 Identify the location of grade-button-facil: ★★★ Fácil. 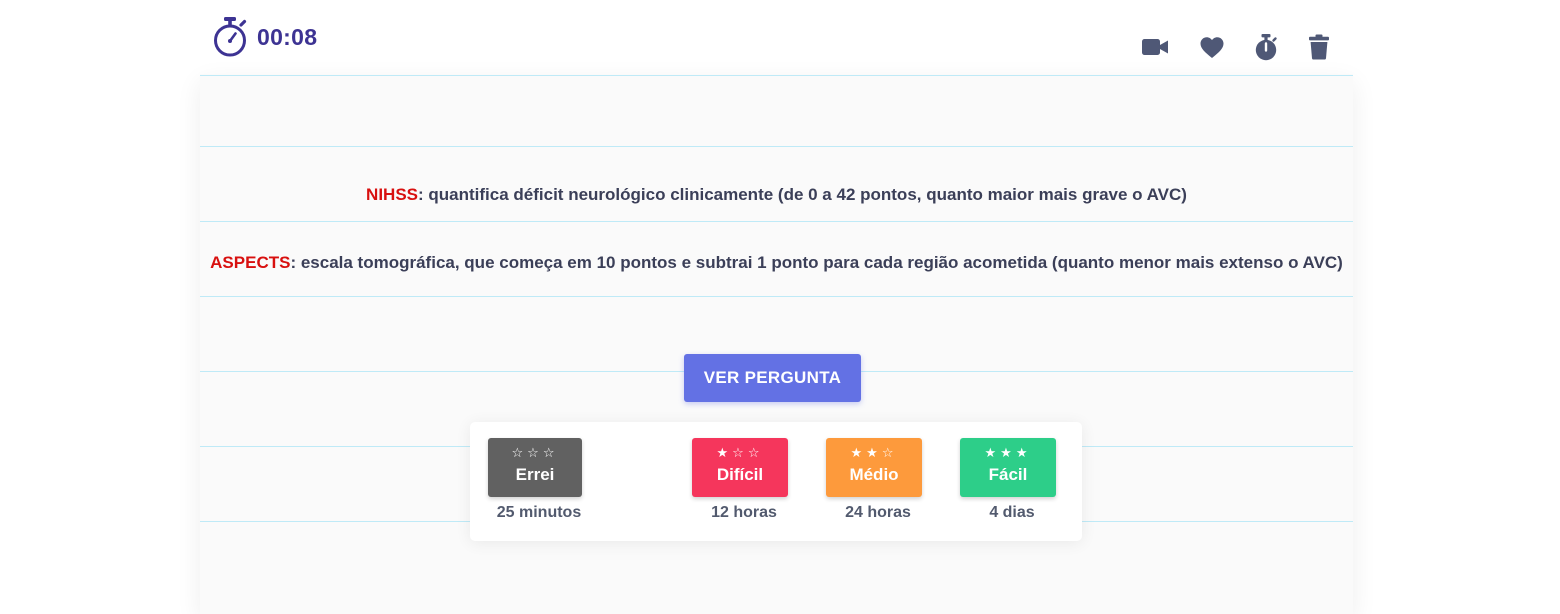
(1008, 467).